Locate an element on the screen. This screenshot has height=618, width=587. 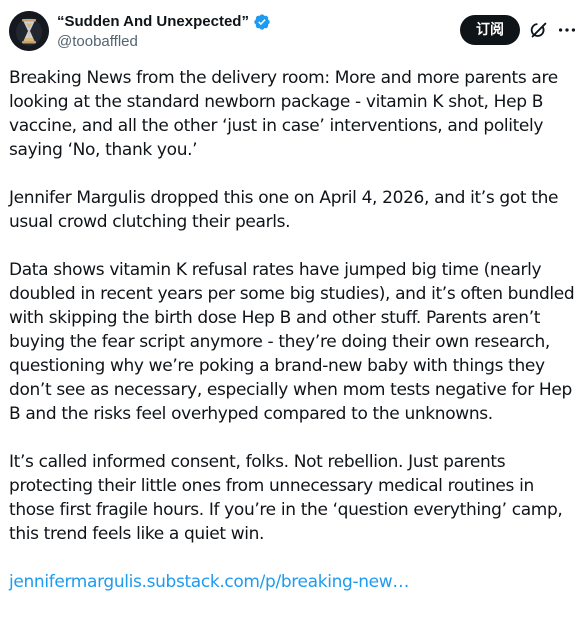
handle: @toobaffled is located at coordinates (164, 42).